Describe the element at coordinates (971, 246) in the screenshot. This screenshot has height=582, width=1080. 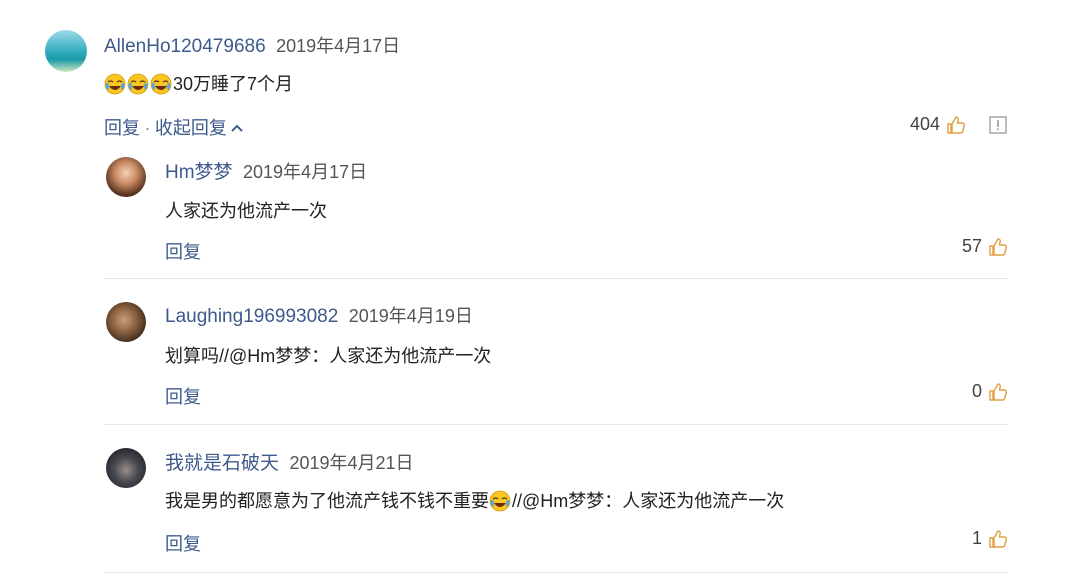
I see `like-count: 57` at that location.